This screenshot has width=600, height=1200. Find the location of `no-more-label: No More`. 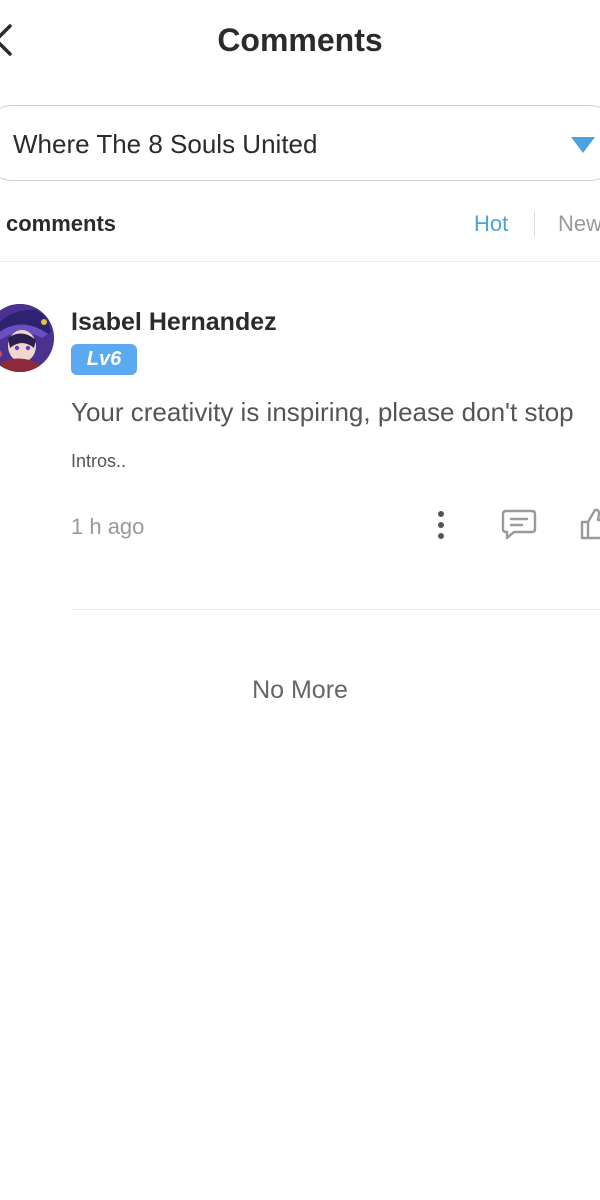

no-more-label: No More is located at coordinates (300, 690).